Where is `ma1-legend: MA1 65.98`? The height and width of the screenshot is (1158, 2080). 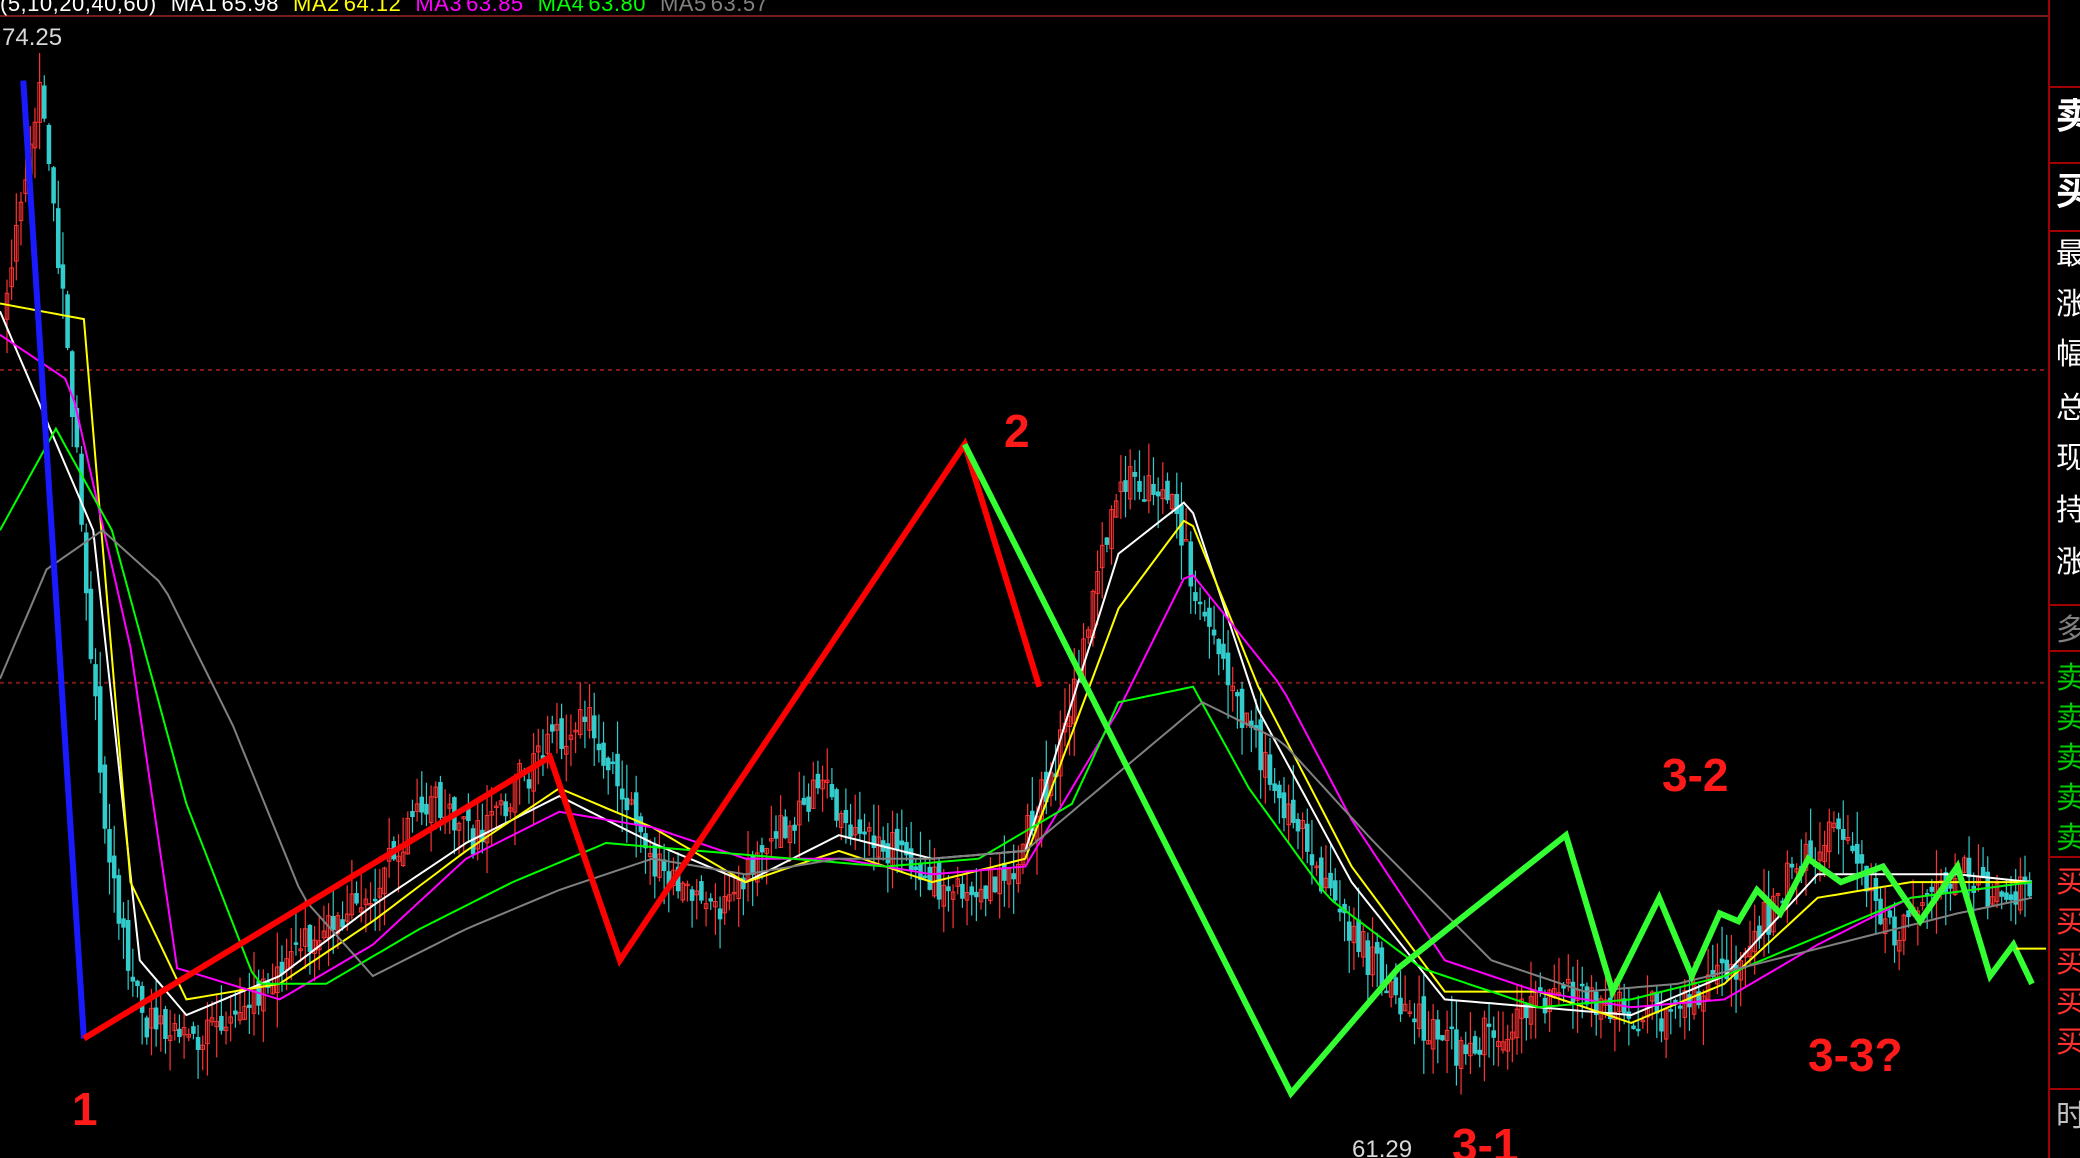 ma1-legend: MA1 65.98 is located at coordinates (225, 8).